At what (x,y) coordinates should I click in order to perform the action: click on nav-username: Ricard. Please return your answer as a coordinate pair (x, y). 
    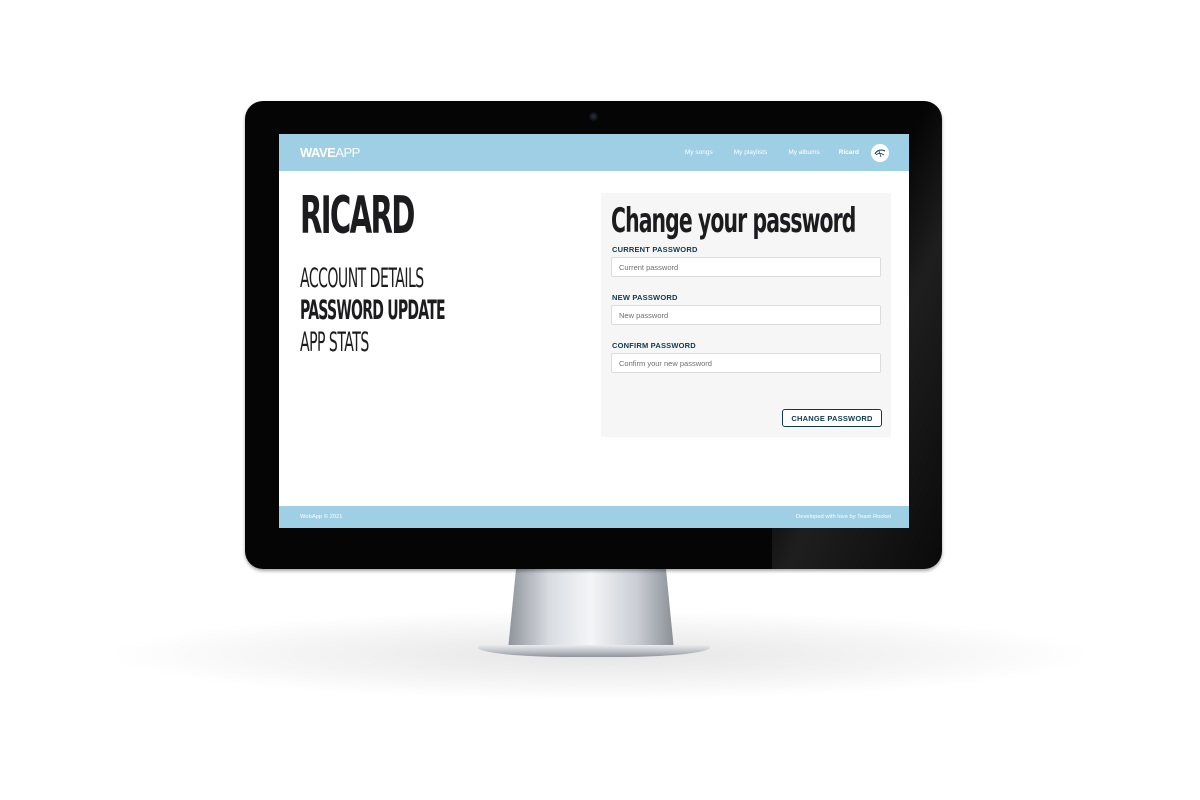
    Looking at the image, I should click on (849, 152).